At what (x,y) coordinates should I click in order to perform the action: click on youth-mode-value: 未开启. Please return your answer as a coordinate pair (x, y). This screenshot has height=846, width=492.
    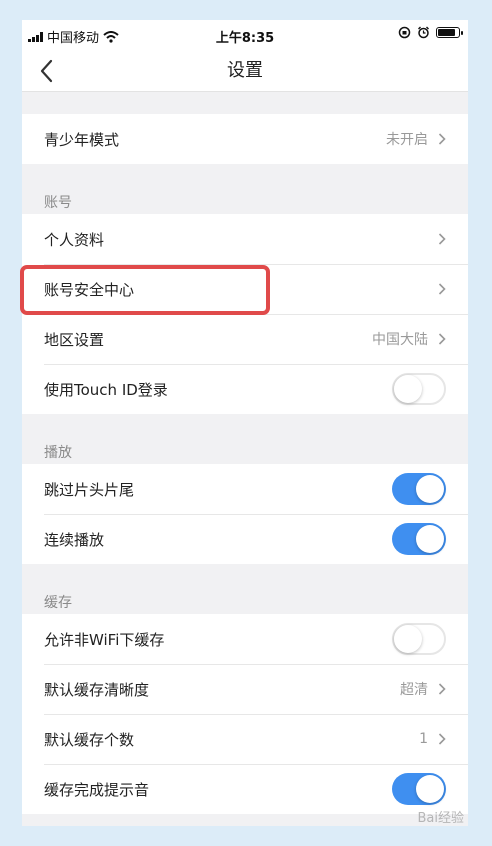
    Looking at the image, I should click on (407, 140).